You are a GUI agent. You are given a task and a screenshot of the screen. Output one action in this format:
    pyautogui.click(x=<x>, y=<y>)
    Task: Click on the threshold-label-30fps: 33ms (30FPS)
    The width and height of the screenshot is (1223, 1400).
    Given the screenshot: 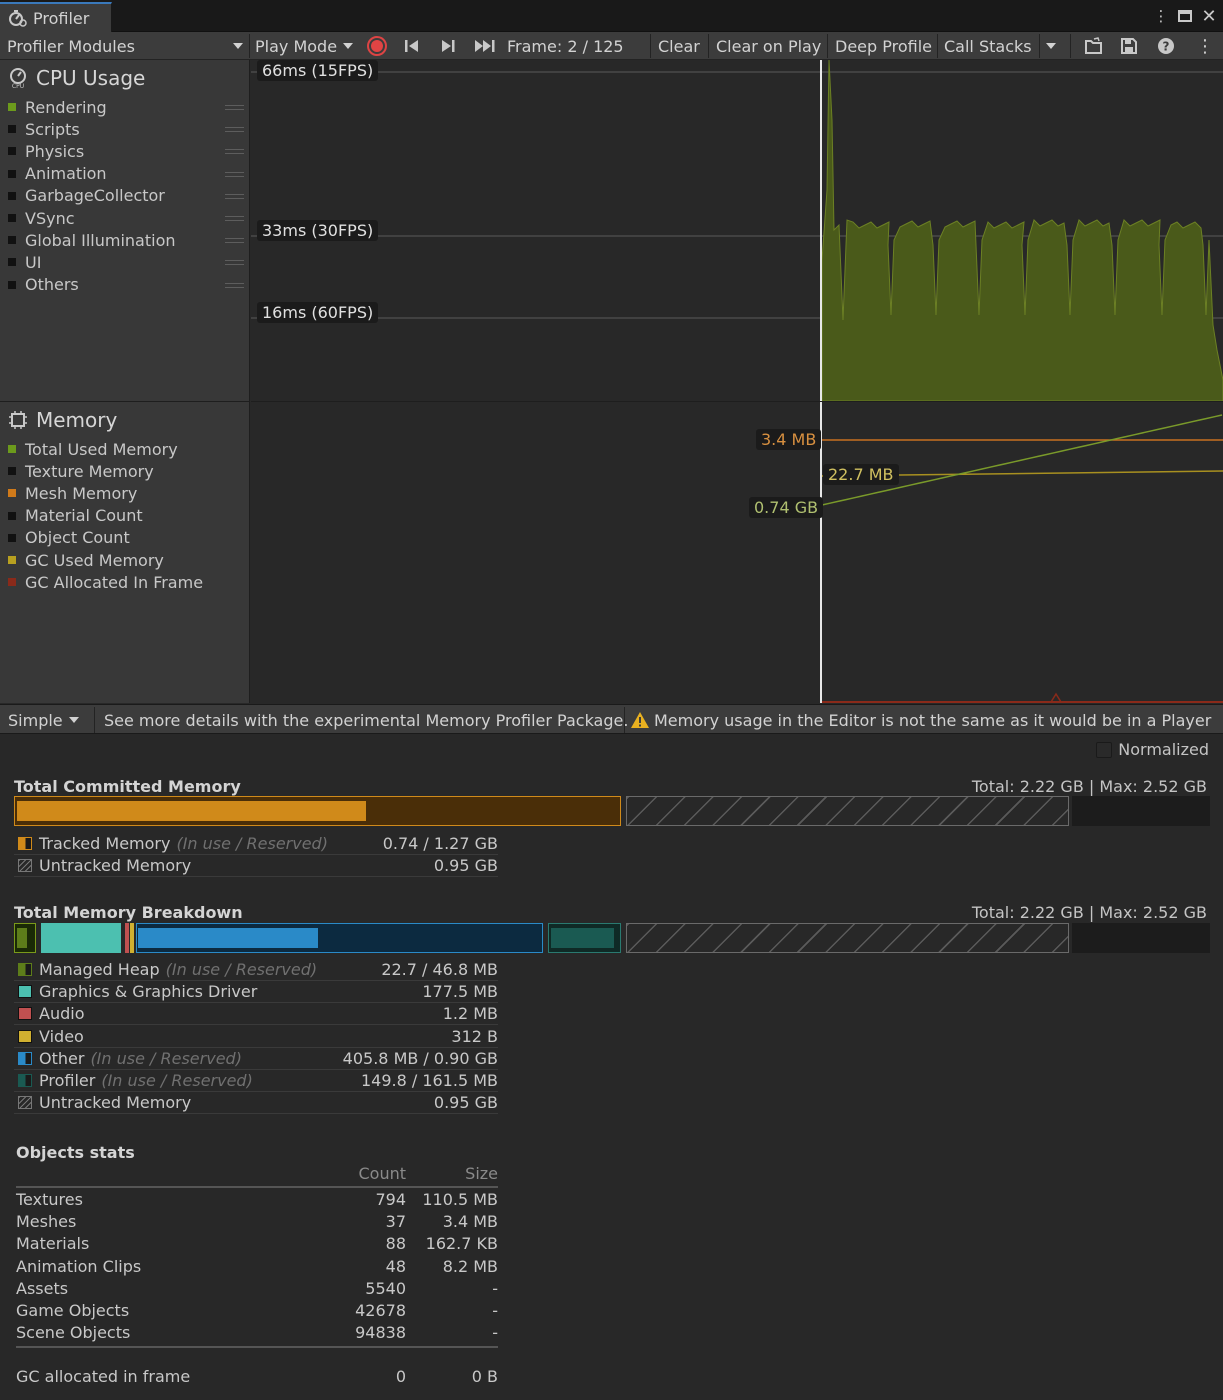 What is the action you would take?
    pyautogui.click(x=318, y=230)
    